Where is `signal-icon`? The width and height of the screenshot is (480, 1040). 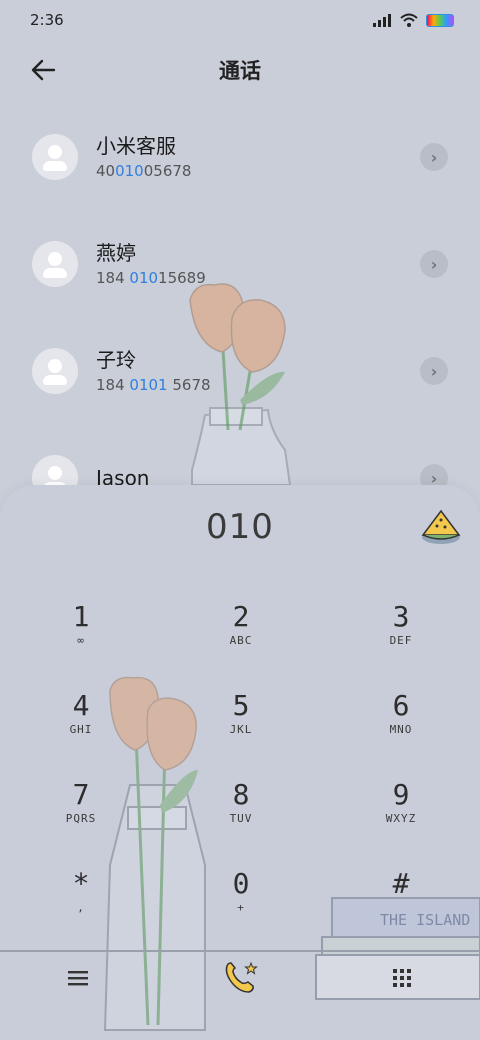
signal-icon is located at coordinates (382, 20).